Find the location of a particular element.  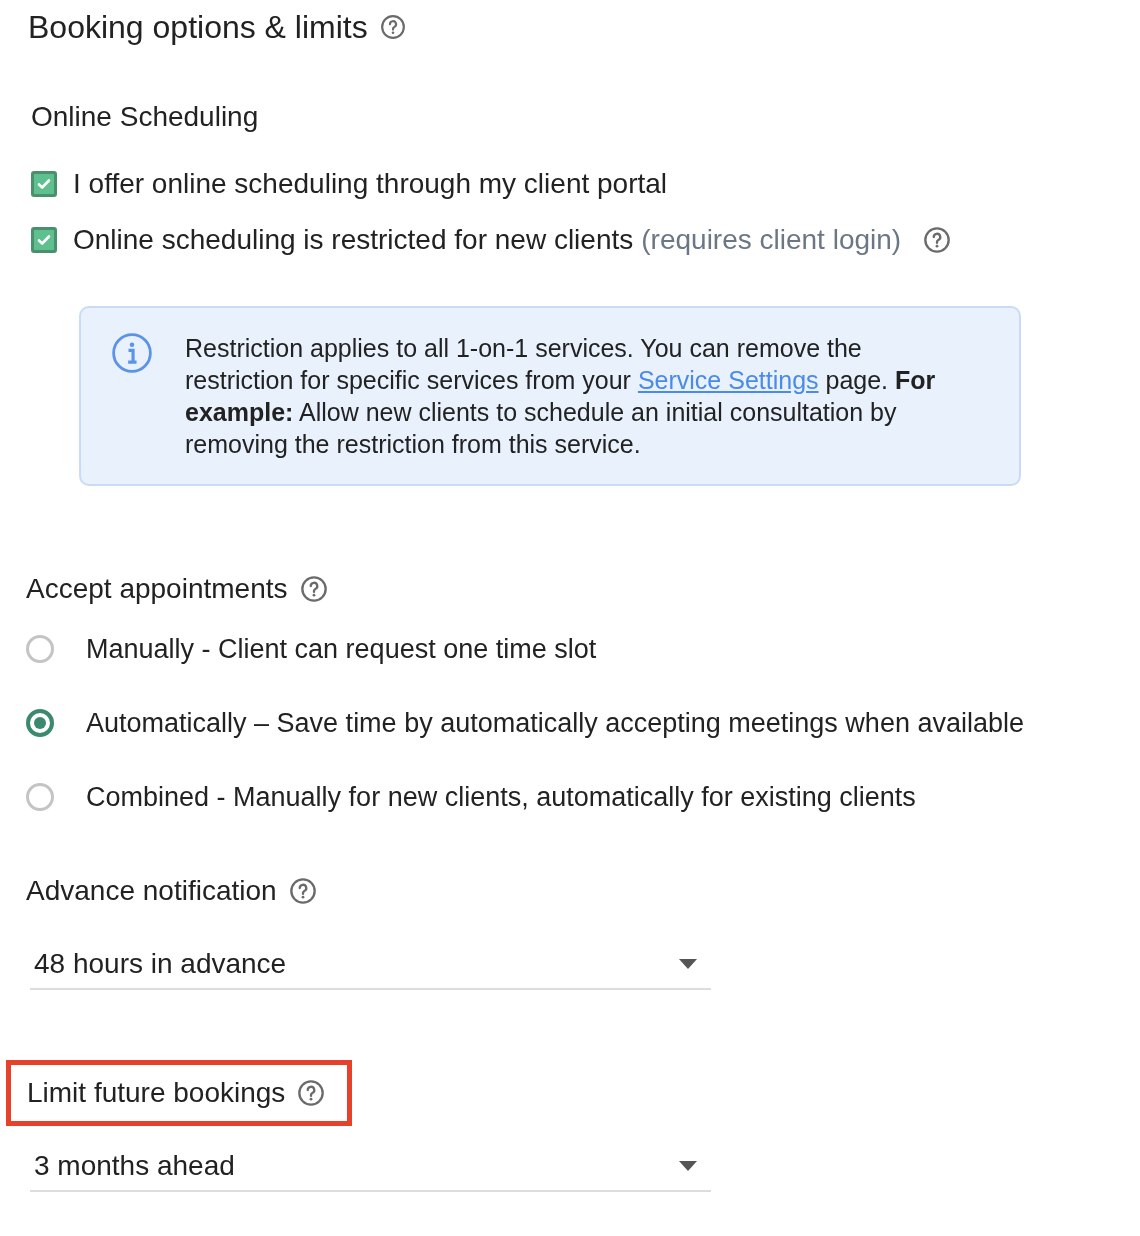

info-icon is located at coordinates (132, 353).